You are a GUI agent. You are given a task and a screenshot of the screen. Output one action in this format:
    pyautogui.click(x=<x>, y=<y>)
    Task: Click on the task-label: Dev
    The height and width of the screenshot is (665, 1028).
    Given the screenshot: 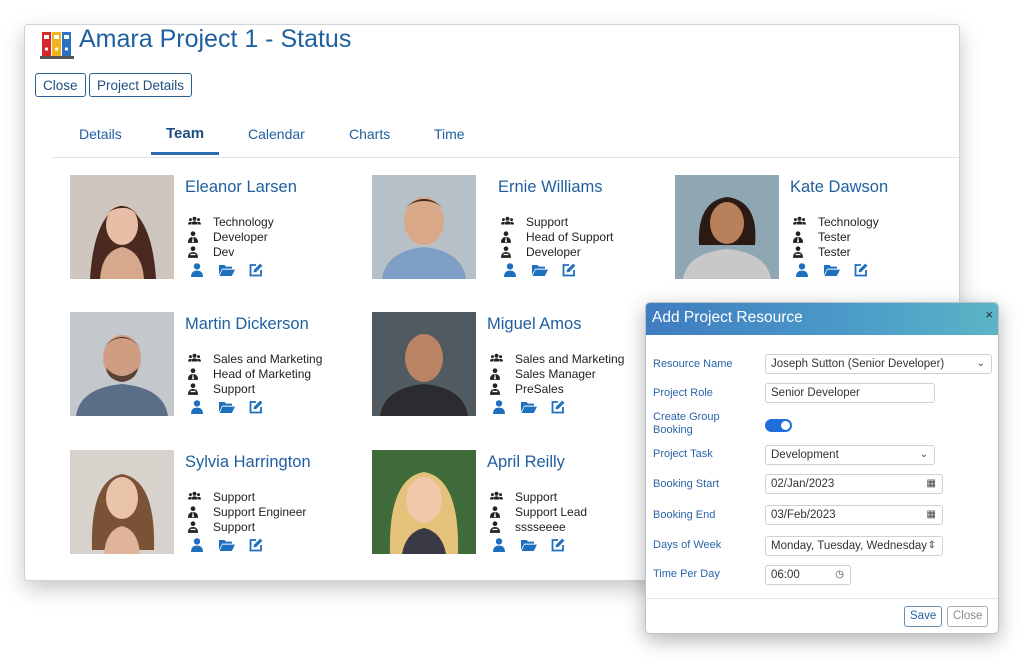 What is the action you would take?
    pyautogui.click(x=224, y=252)
    